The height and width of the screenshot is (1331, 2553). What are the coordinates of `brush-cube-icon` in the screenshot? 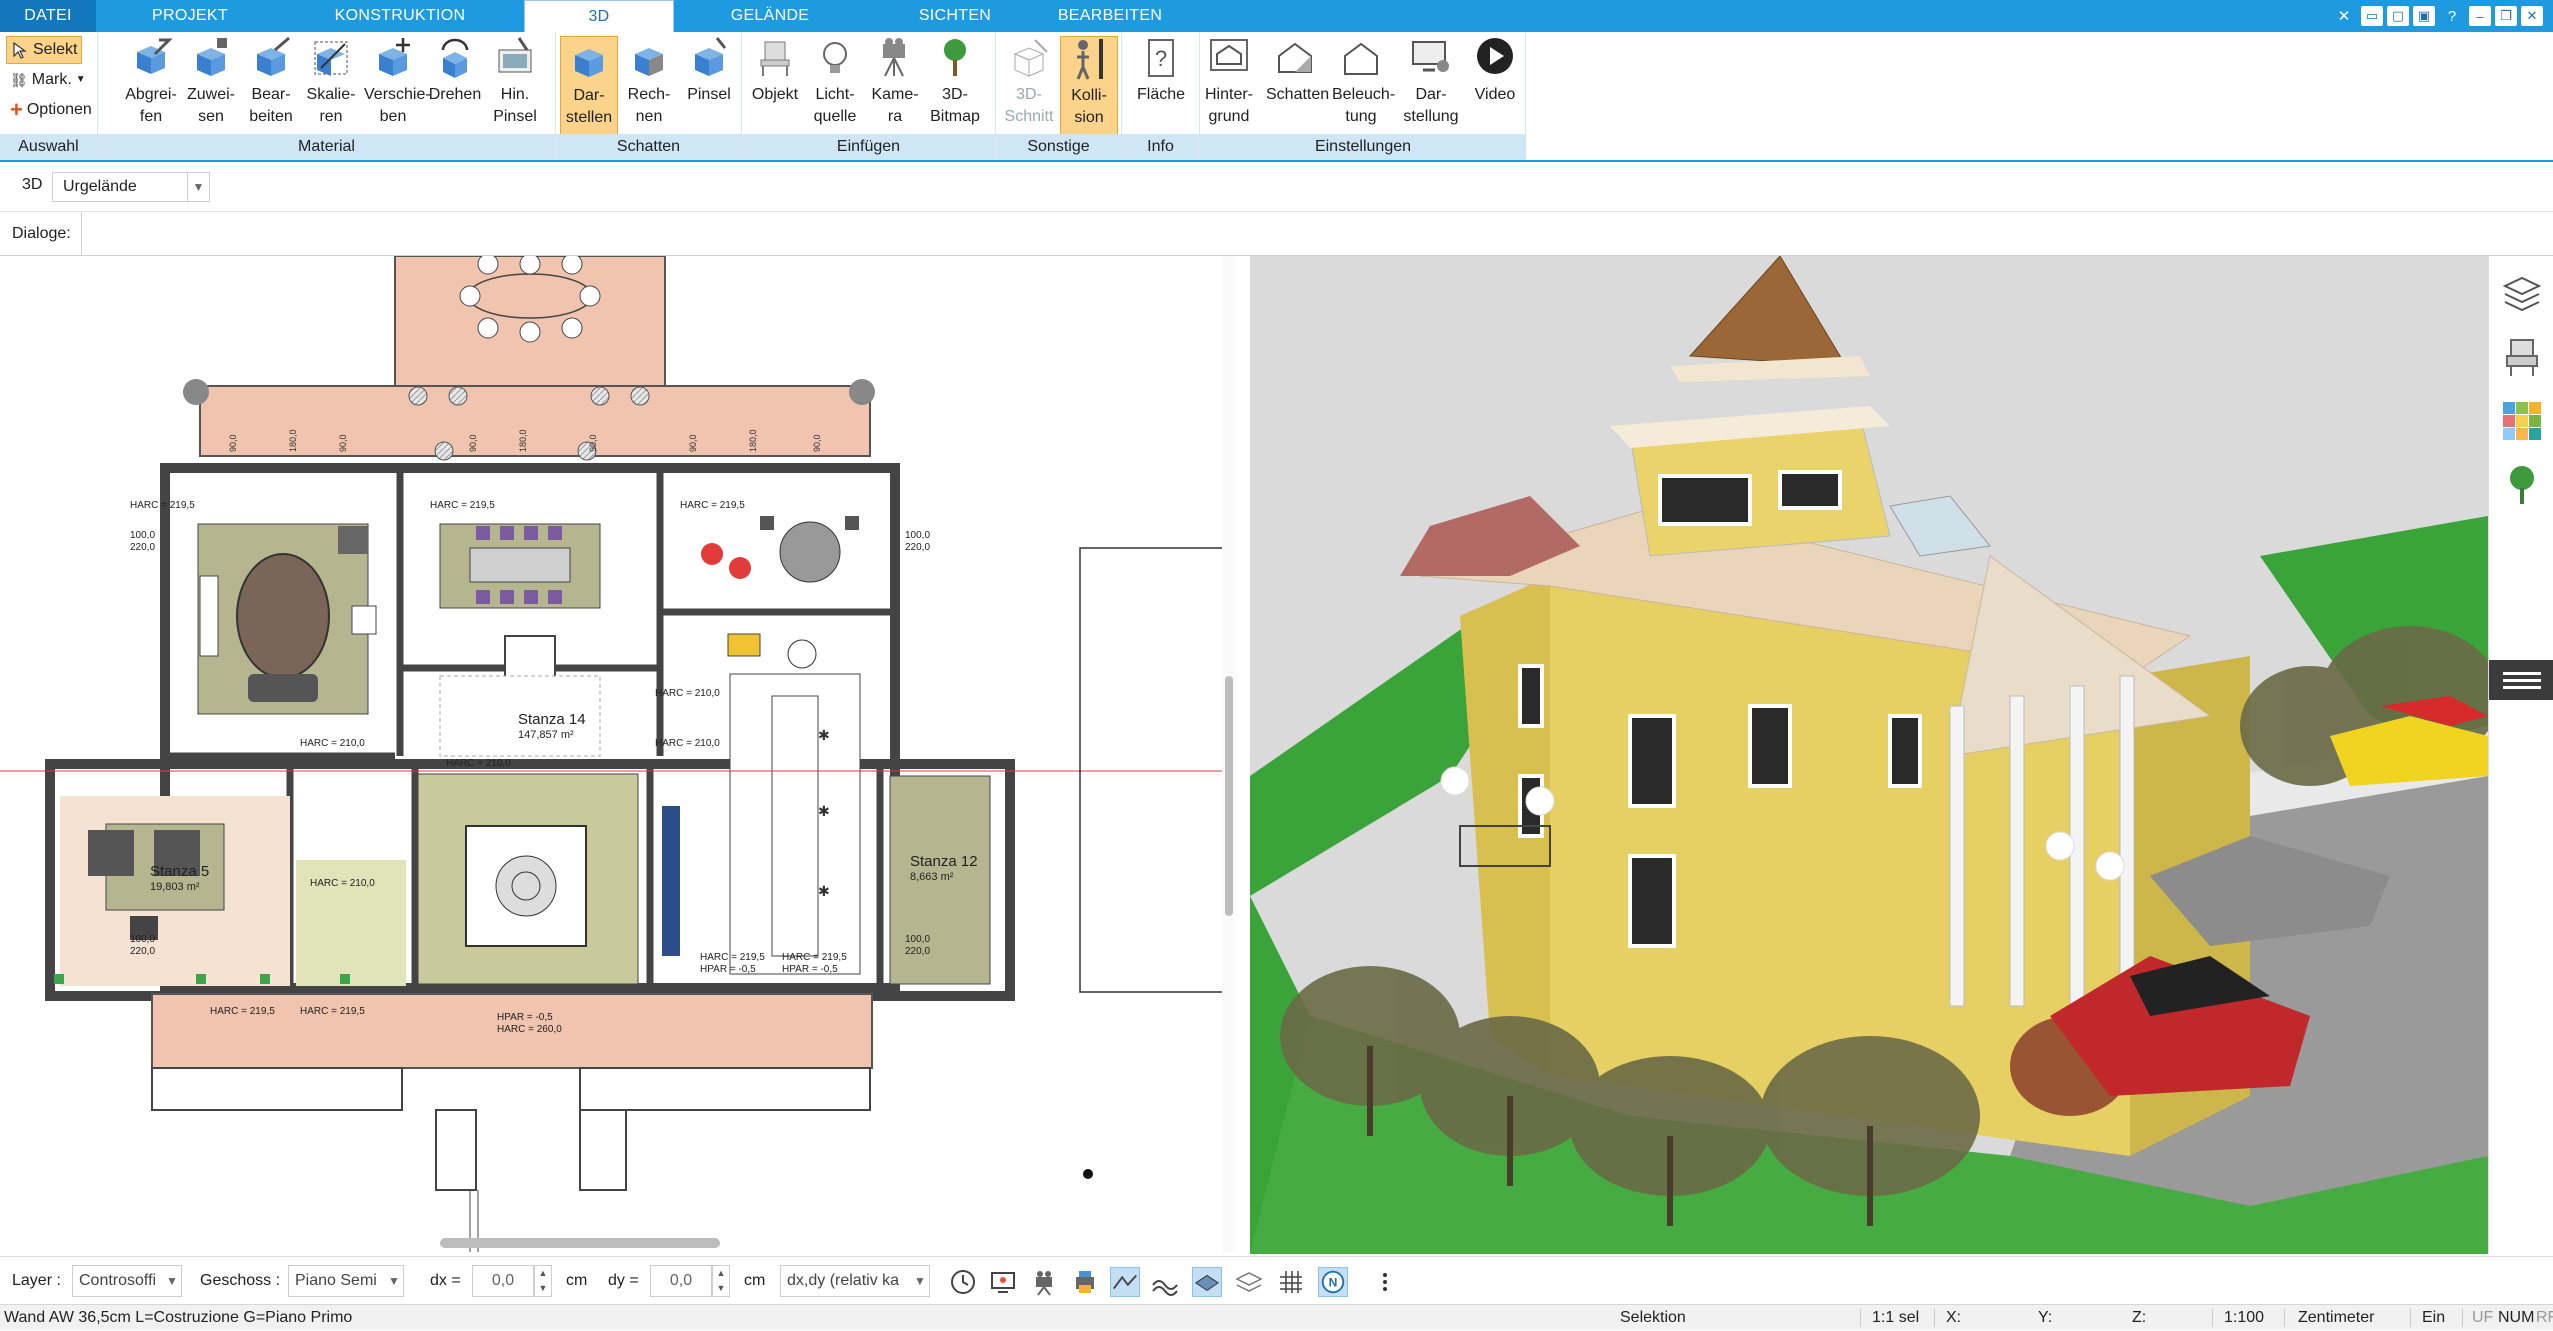 It's located at (711, 56).